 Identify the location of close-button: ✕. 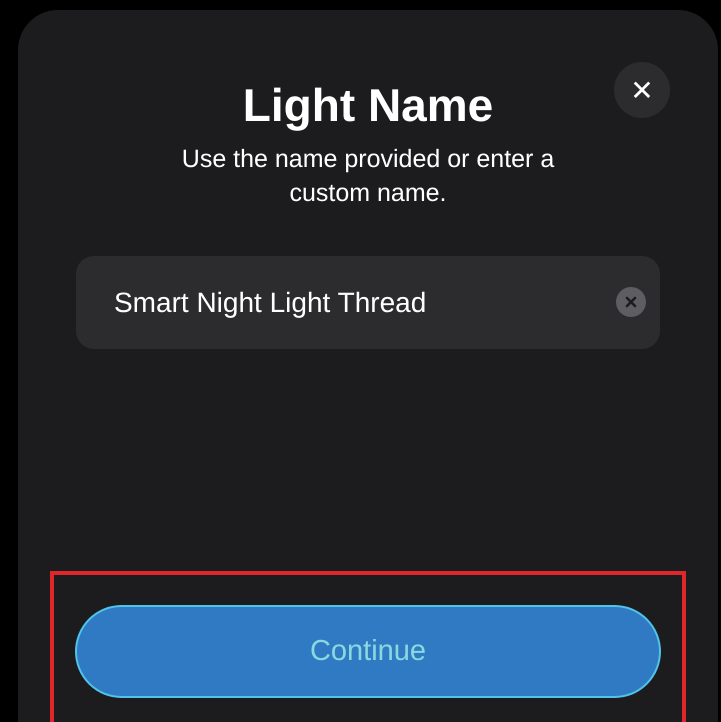
(642, 90).